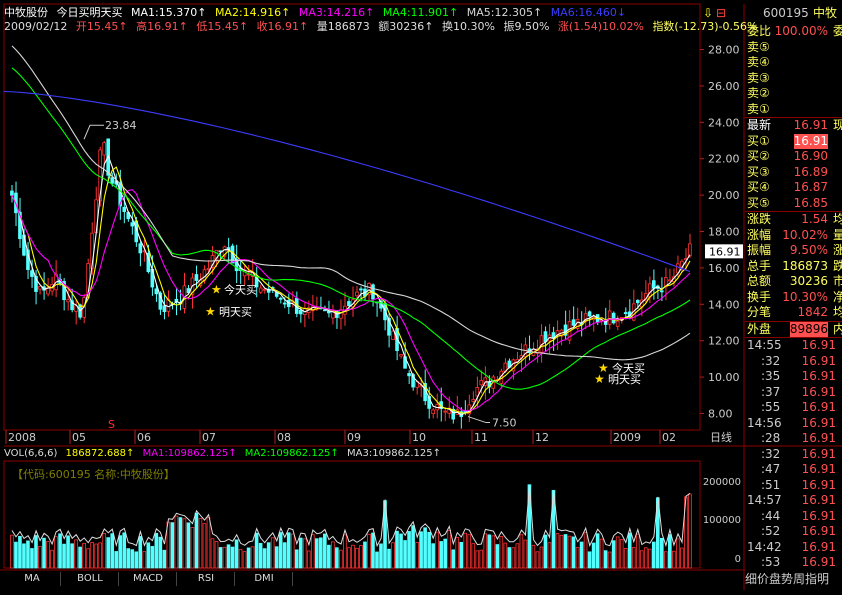 This screenshot has height=595, width=842. Describe the element at coordinates (148, 579) in the screenshot. I see `tab-macd: MACD` at that location.